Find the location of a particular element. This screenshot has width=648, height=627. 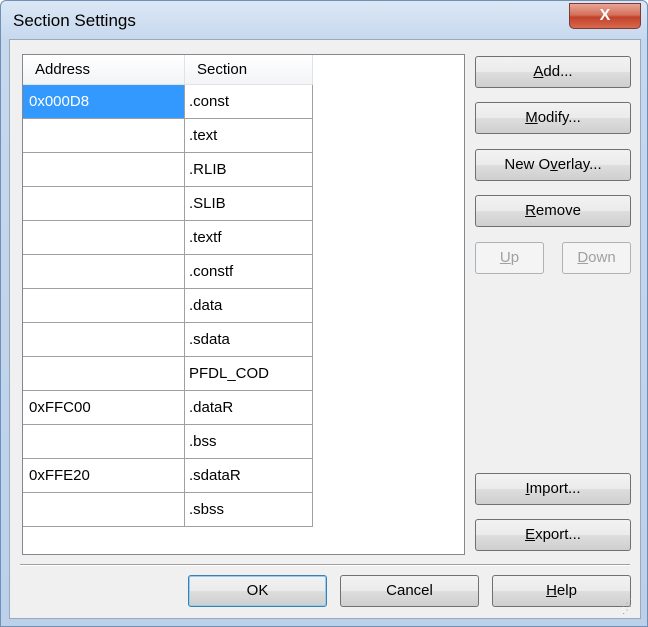

separator is located at coordinates (325, 565).